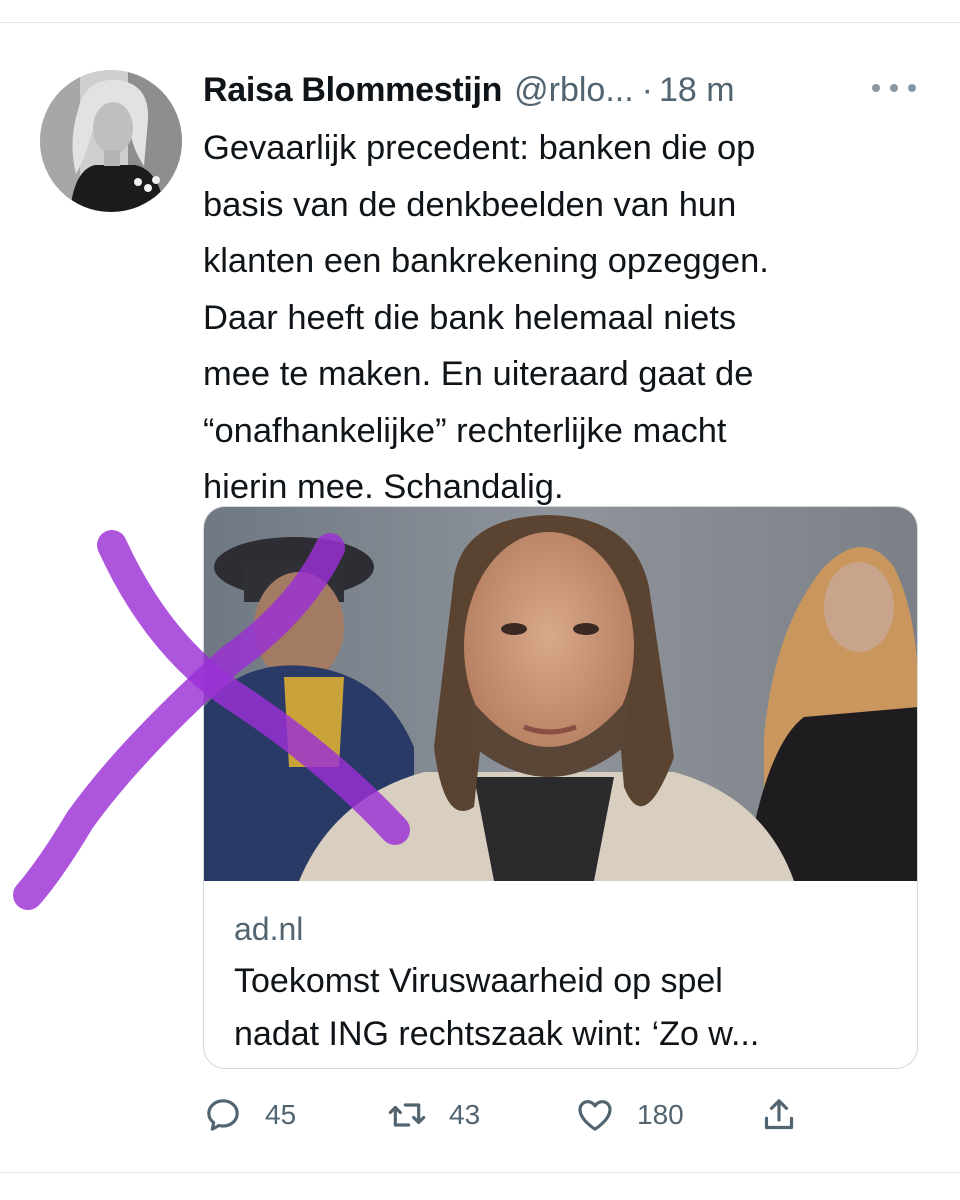 This screenshot has width=960, height=1200. What do you see at coordinates (478, 374) in the screenshot?
I see `tweet-text-line: mee te maken. En uiteraard gaat de` at bounding box center [478, 374].